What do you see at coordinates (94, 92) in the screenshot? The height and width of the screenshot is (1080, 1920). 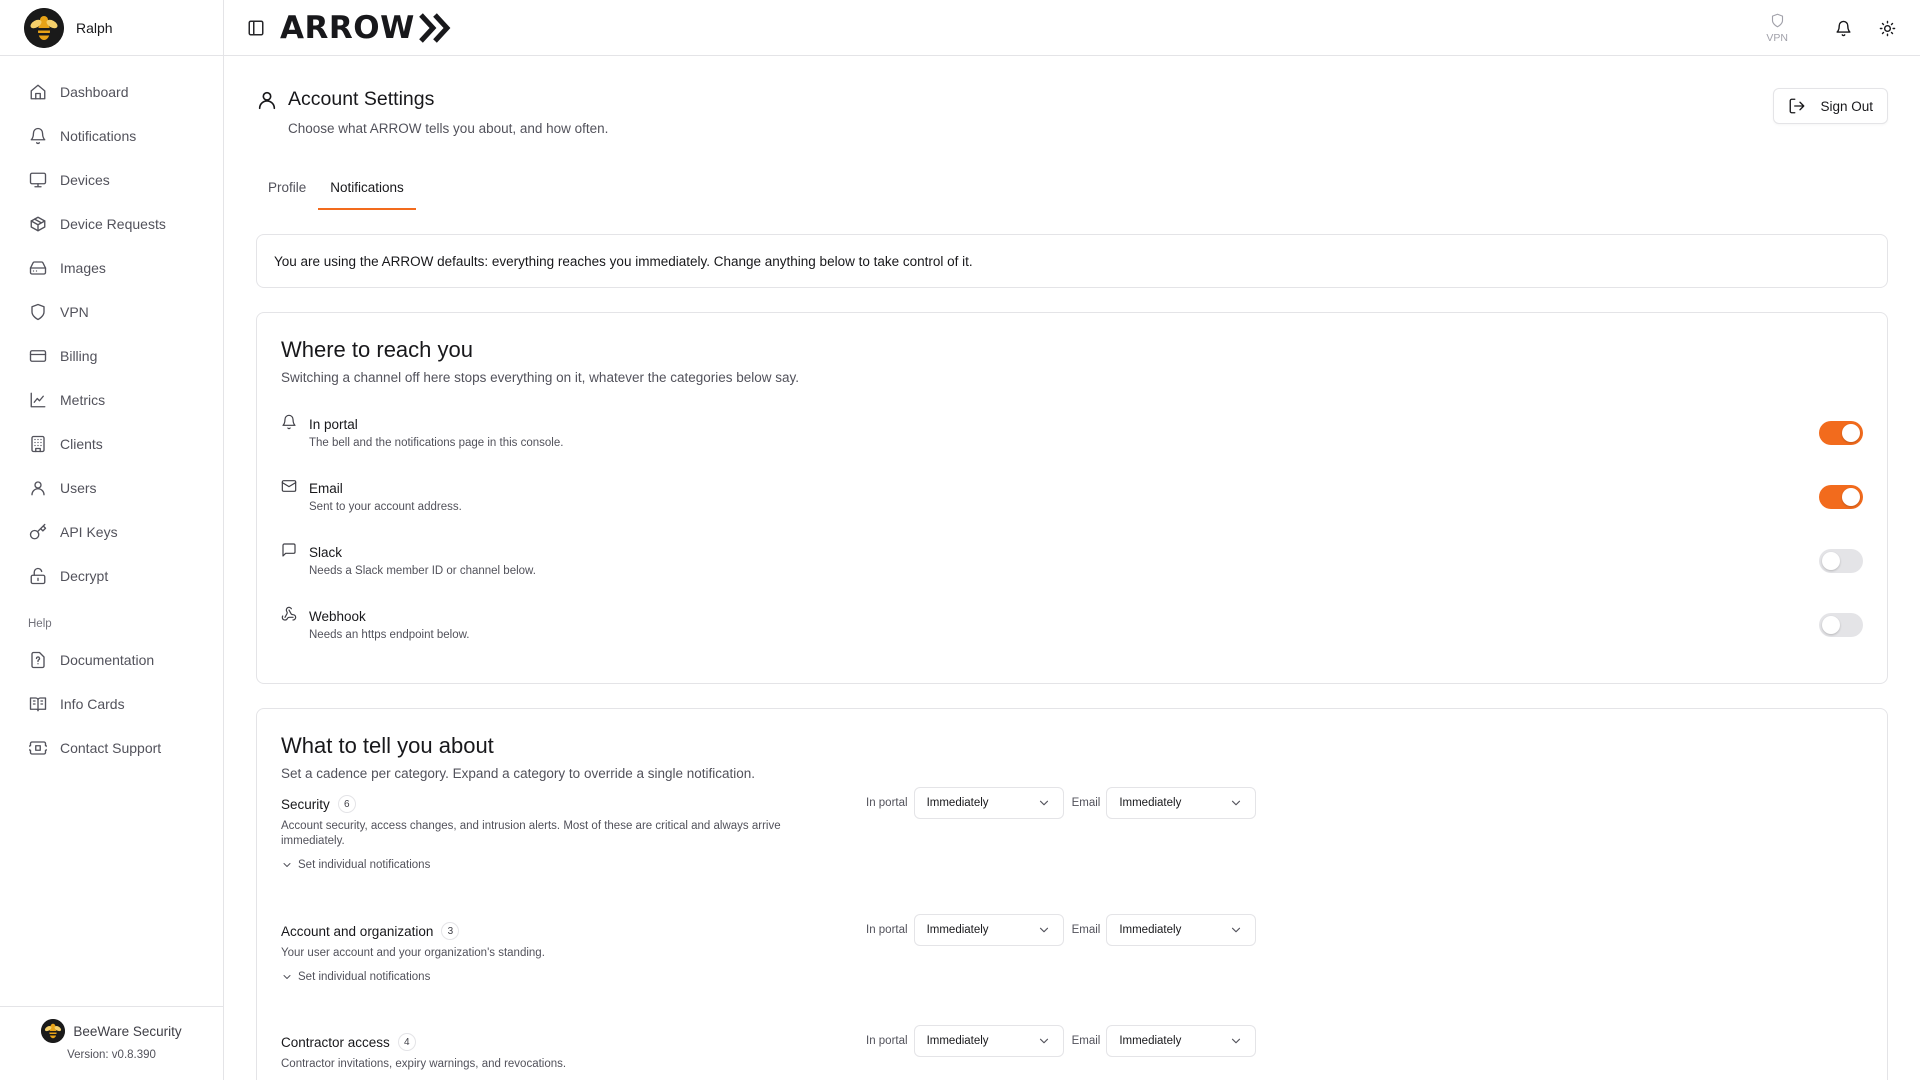 I see `sidebar-item-label: Dashboard` at bounding box center [94, 92].